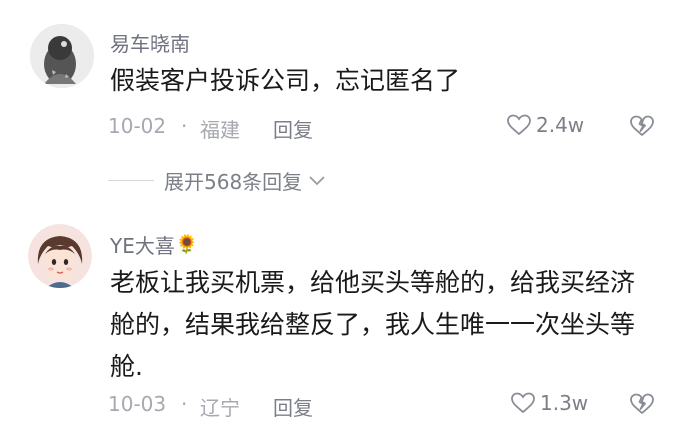  Describe the element at coordinates (150, 42) in the screenshot. I see `username: 易车晓南` at that location.